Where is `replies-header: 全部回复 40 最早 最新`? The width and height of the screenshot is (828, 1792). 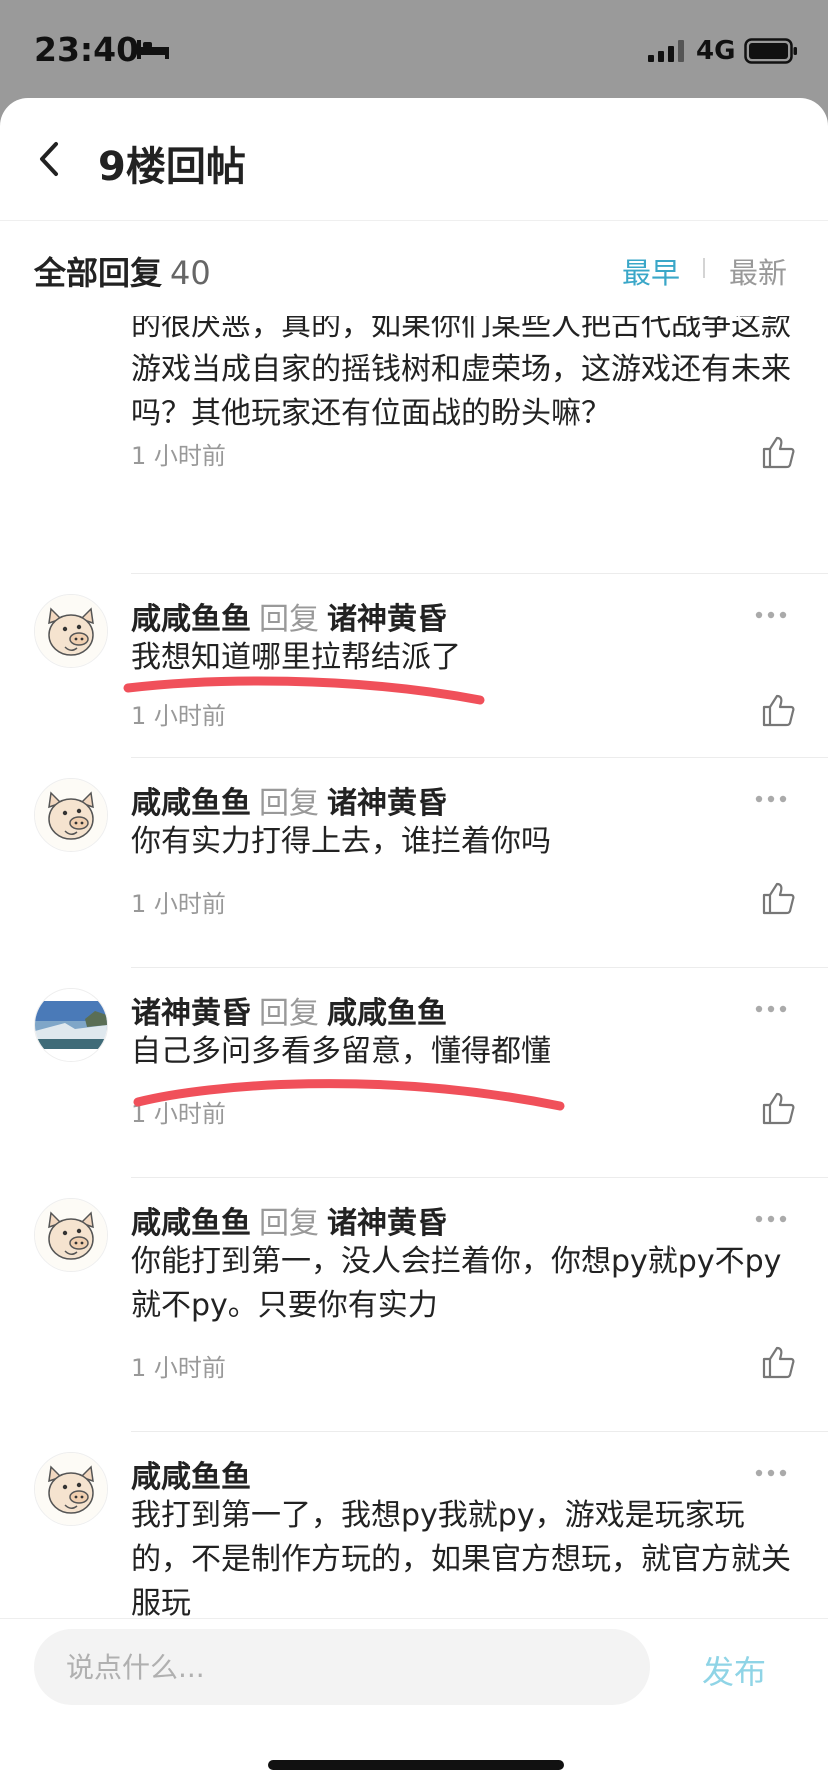 replies-header: 全部回复 40 最早 最新 is located at coordinates (414, 268).